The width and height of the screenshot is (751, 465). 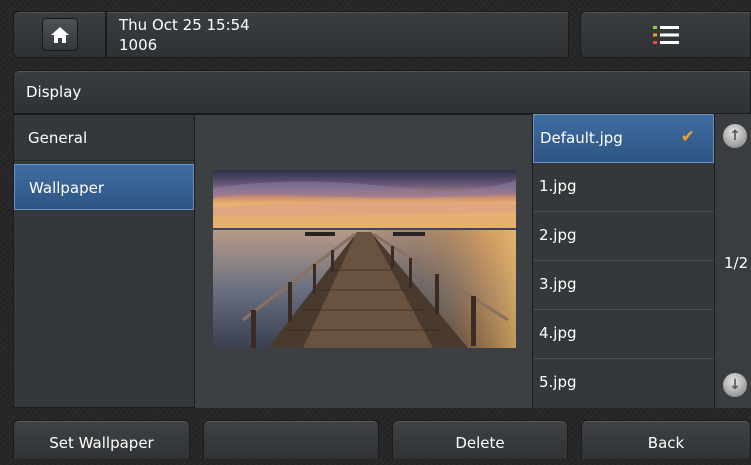 What do you see at coordinates (382, 92) in the screenshot?
I see `page-title: Display` at bounding box center [382, 92].